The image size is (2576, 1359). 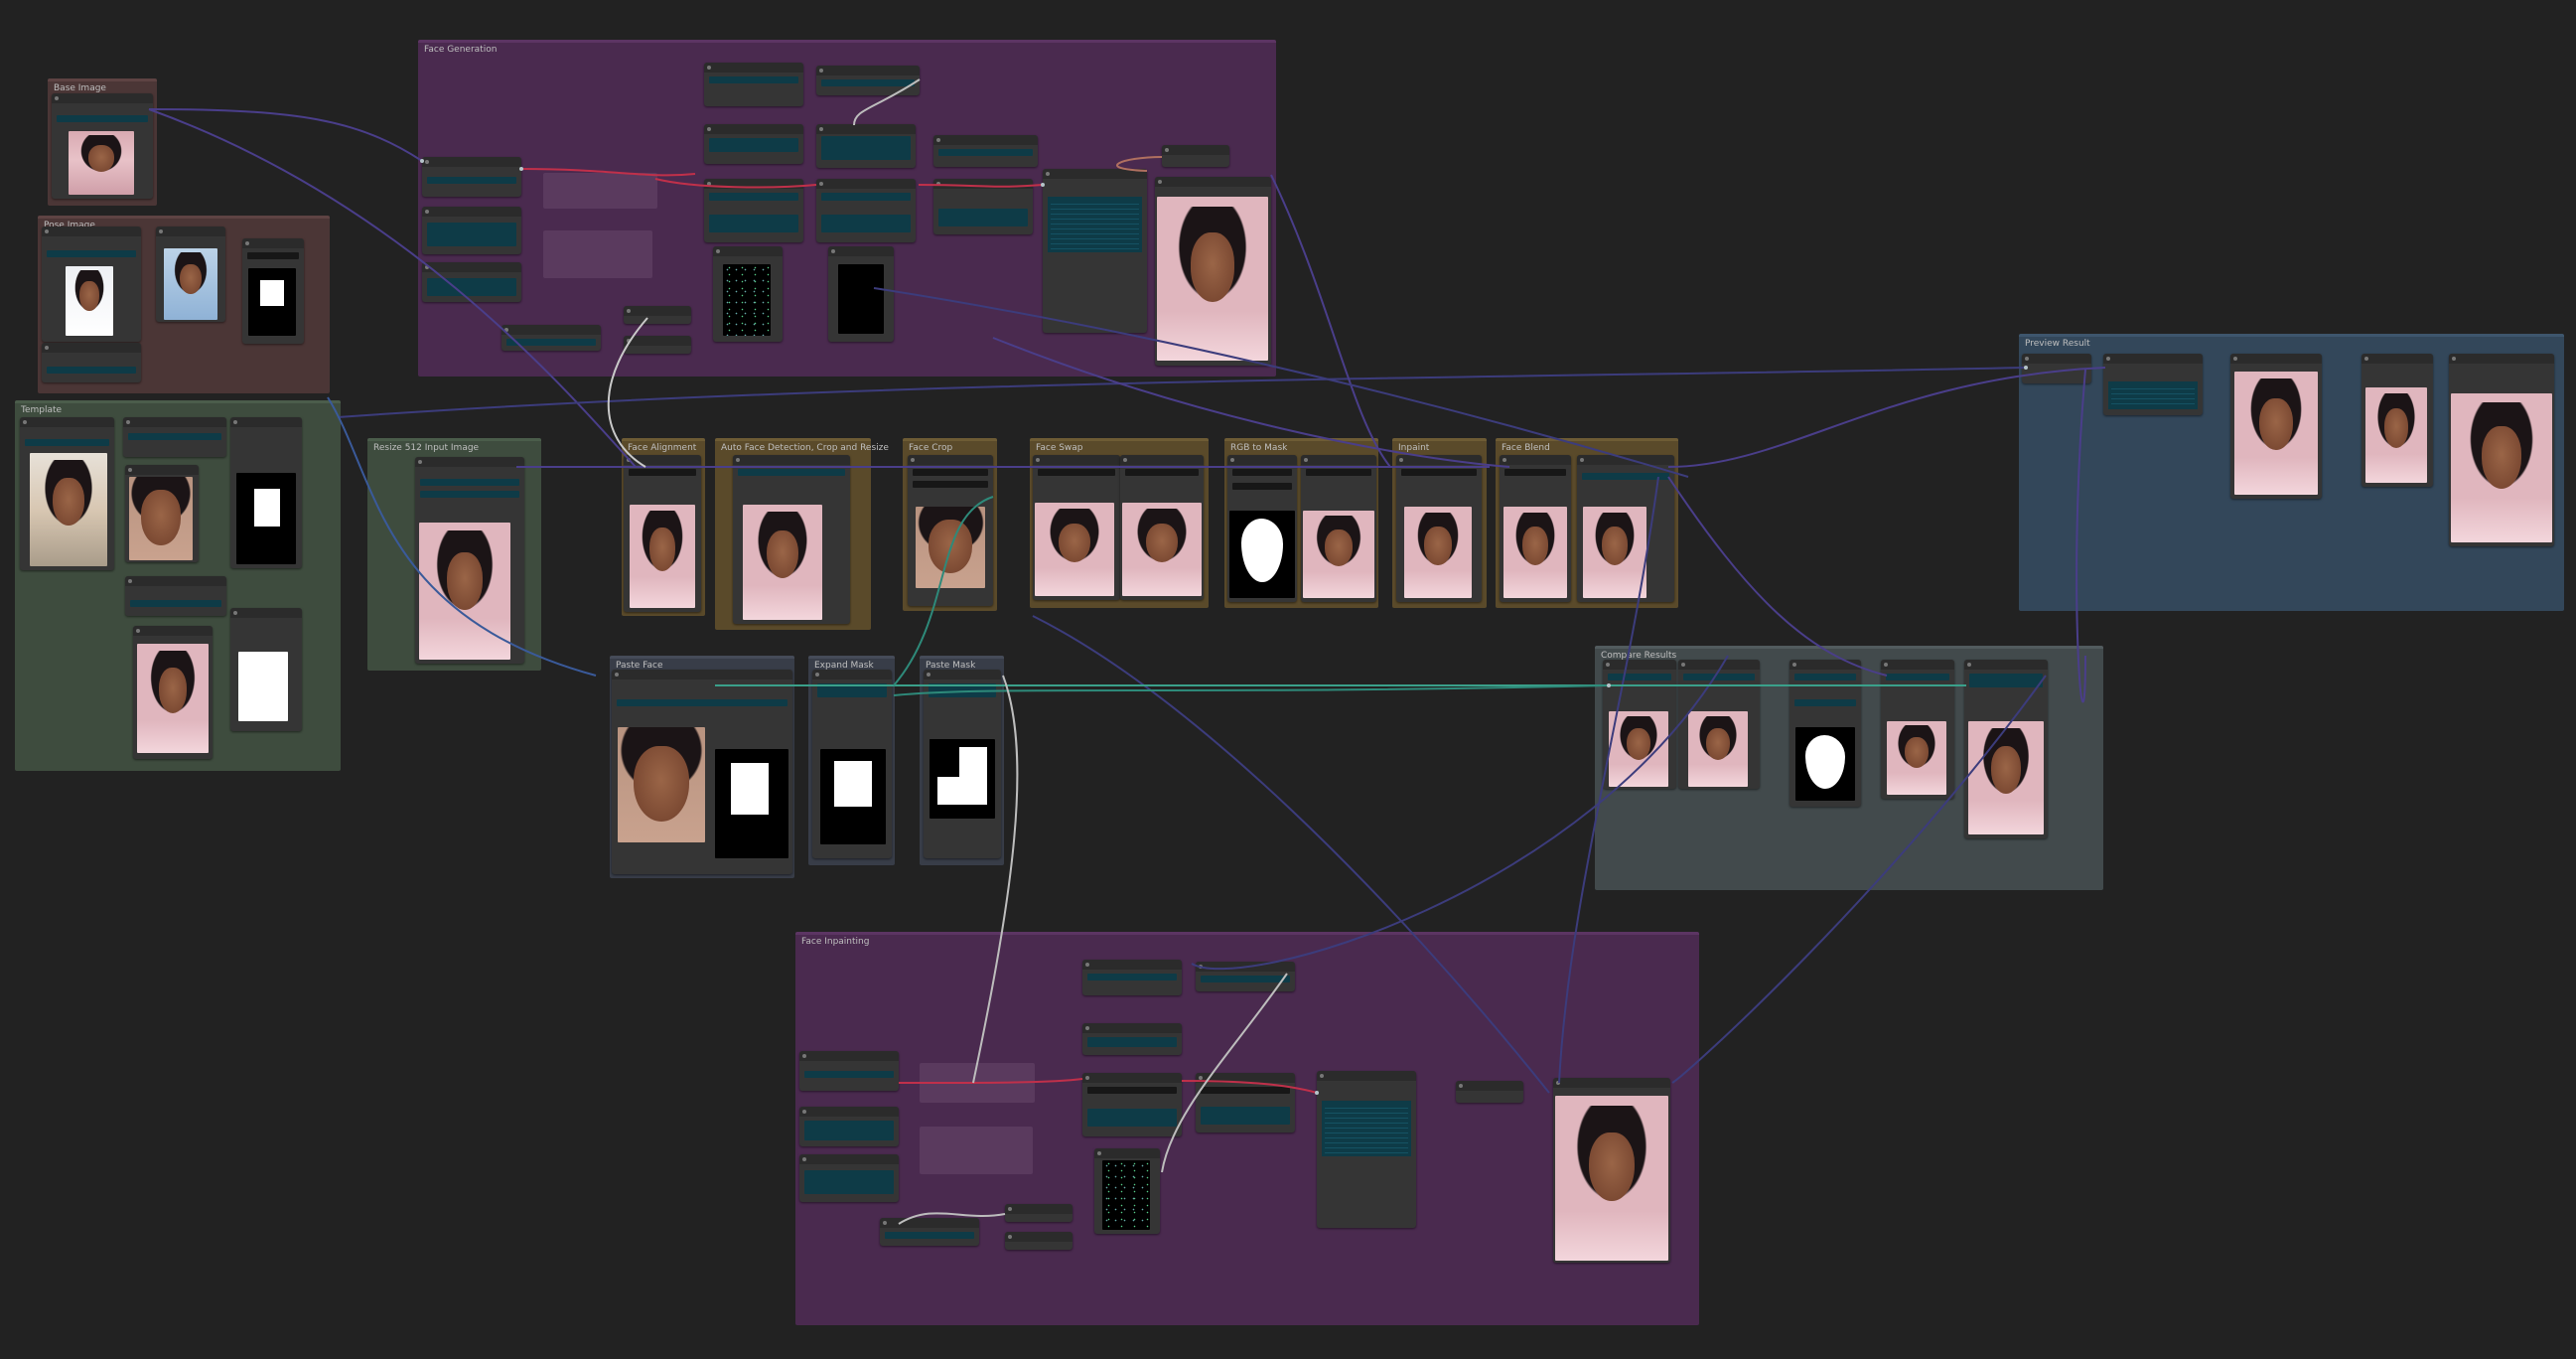 What do you see at coordinates (1825, 734) in the screenshot?
I see `node-compare-mask` at bounding box center [1825, 734].